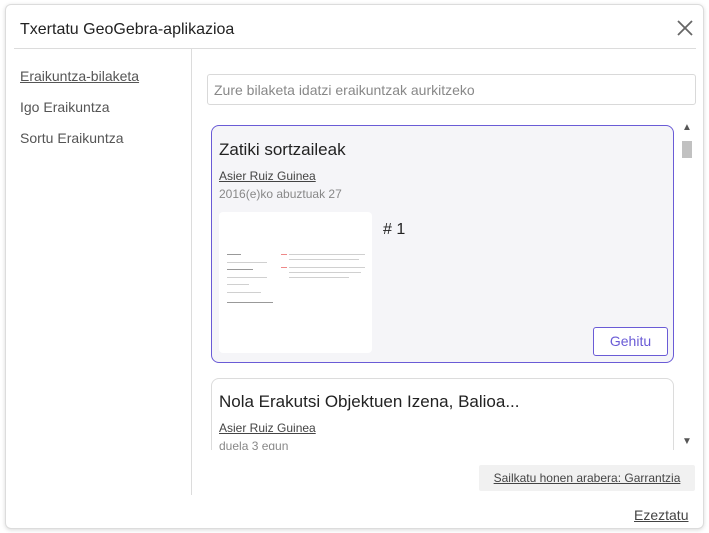 This screenshot has height=533, width=709. I want to click on dialog-title: Txertatu GeoGebra-aplikazioa, so click(127, 29).